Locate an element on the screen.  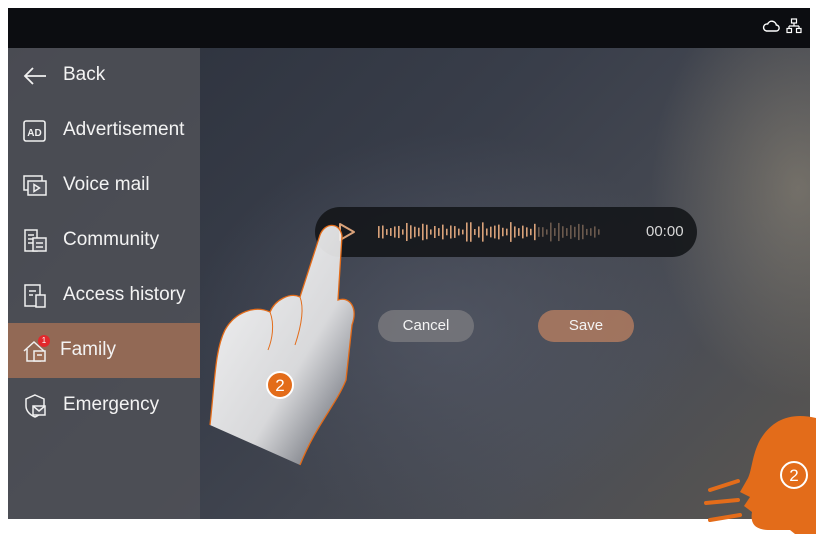
svg-text: AD is located at coordinates (34, 133).